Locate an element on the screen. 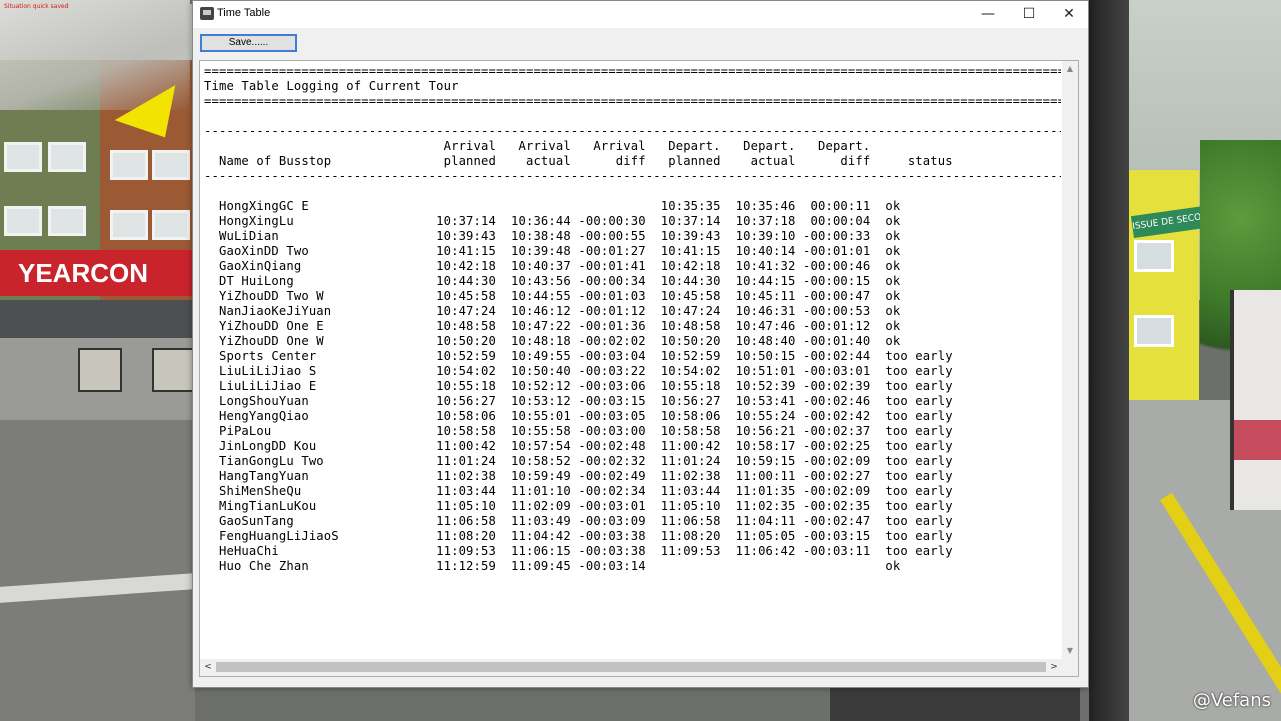 This screenshot has width=1281, height=721. bus-interior-frame is located at coordinates (1109, 360).